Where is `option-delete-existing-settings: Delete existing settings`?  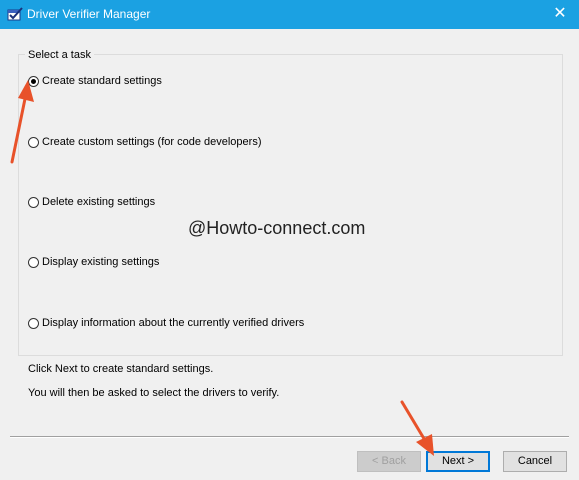 option-delete-existing-settings: Delete existing settings is located at coordinates (91, 202).